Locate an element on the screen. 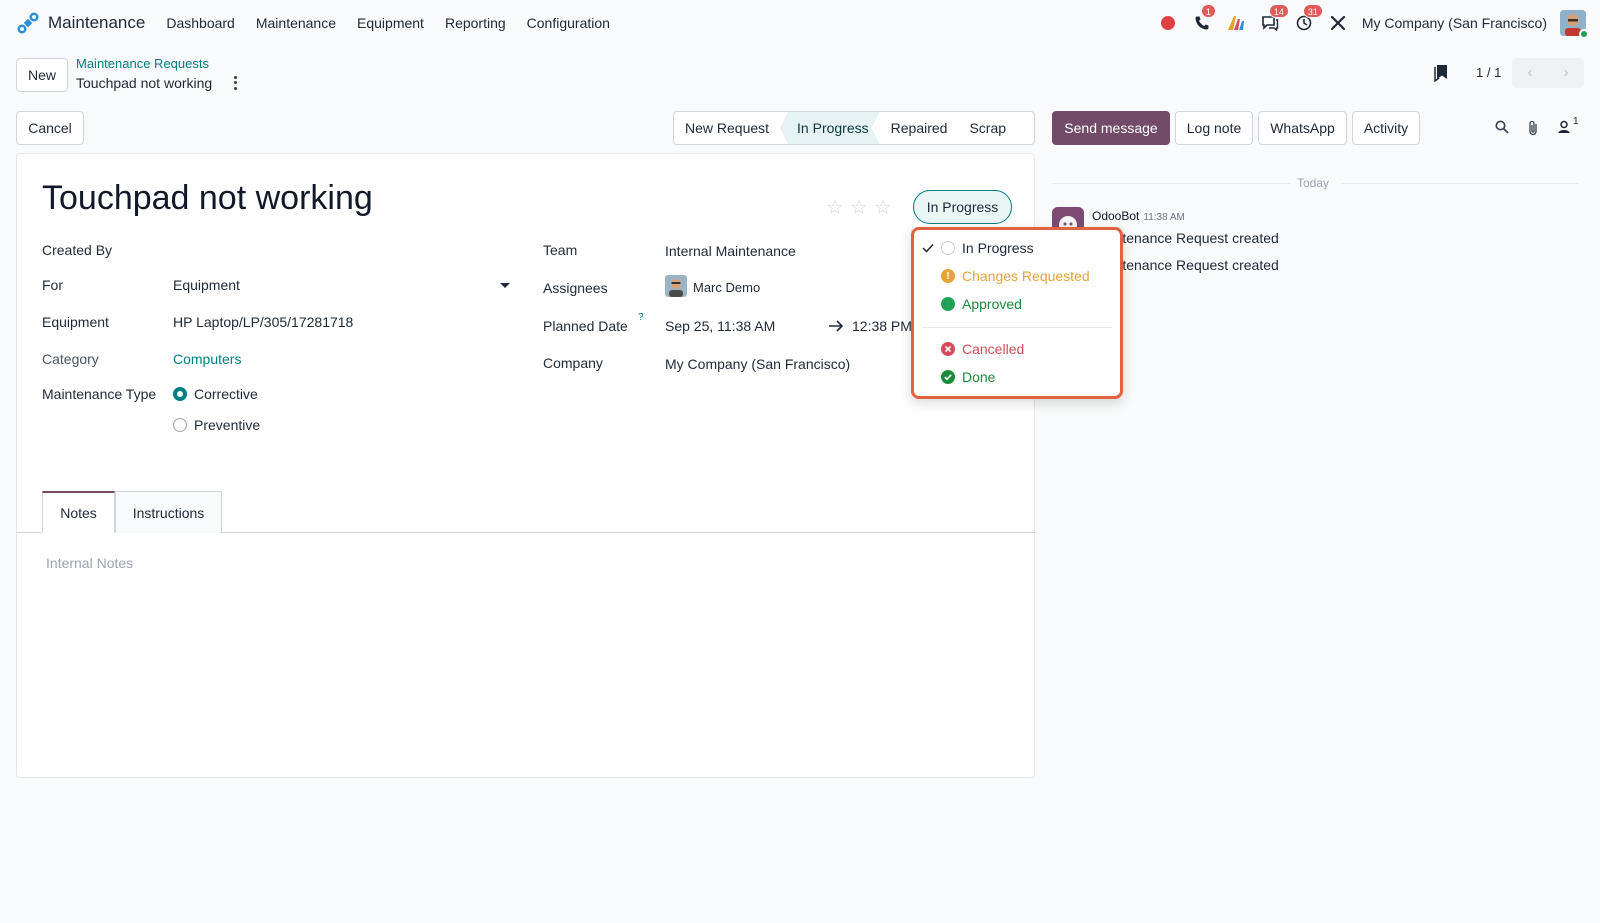 This screenshot has height=923, width=1600. chevron-right-icon: › is located at coordinates (1566, 72).